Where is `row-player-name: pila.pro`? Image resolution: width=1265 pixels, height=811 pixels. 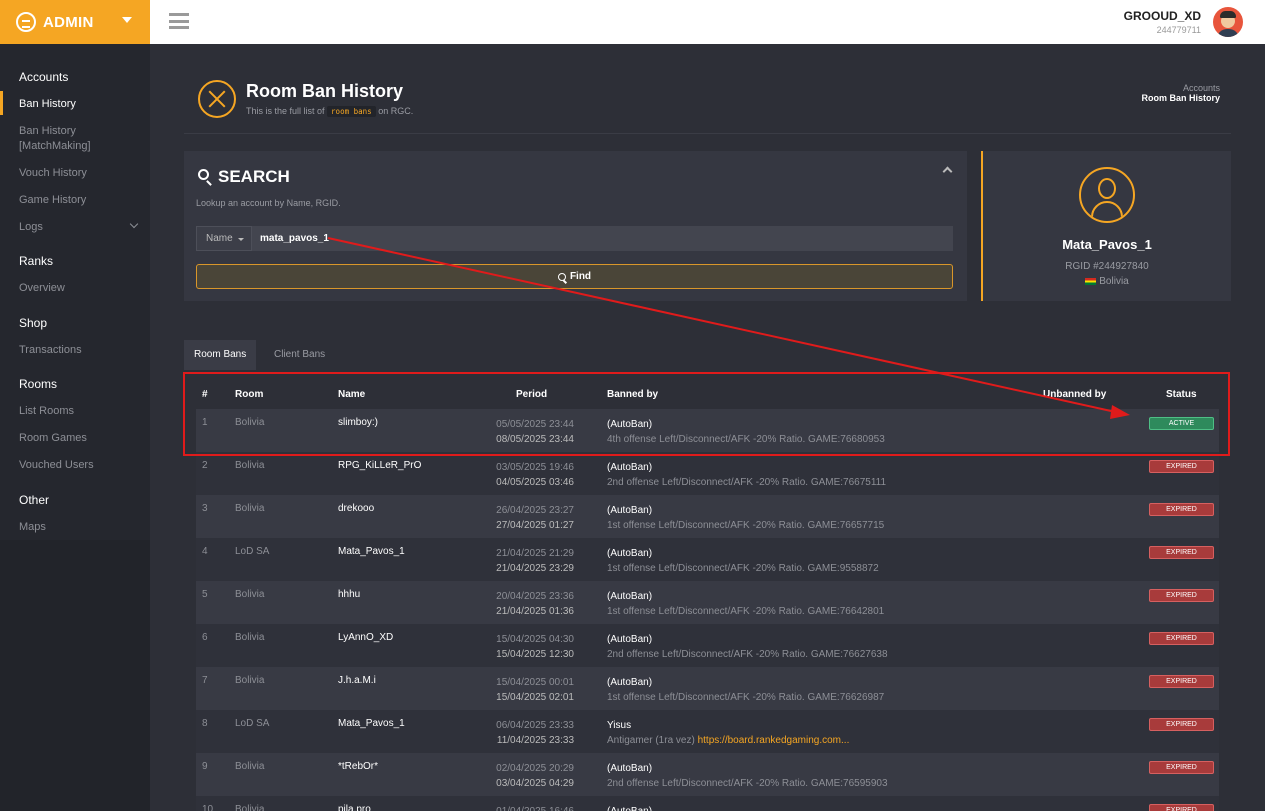
row-player-name: pila.pro is located at coordinates (354, 807).